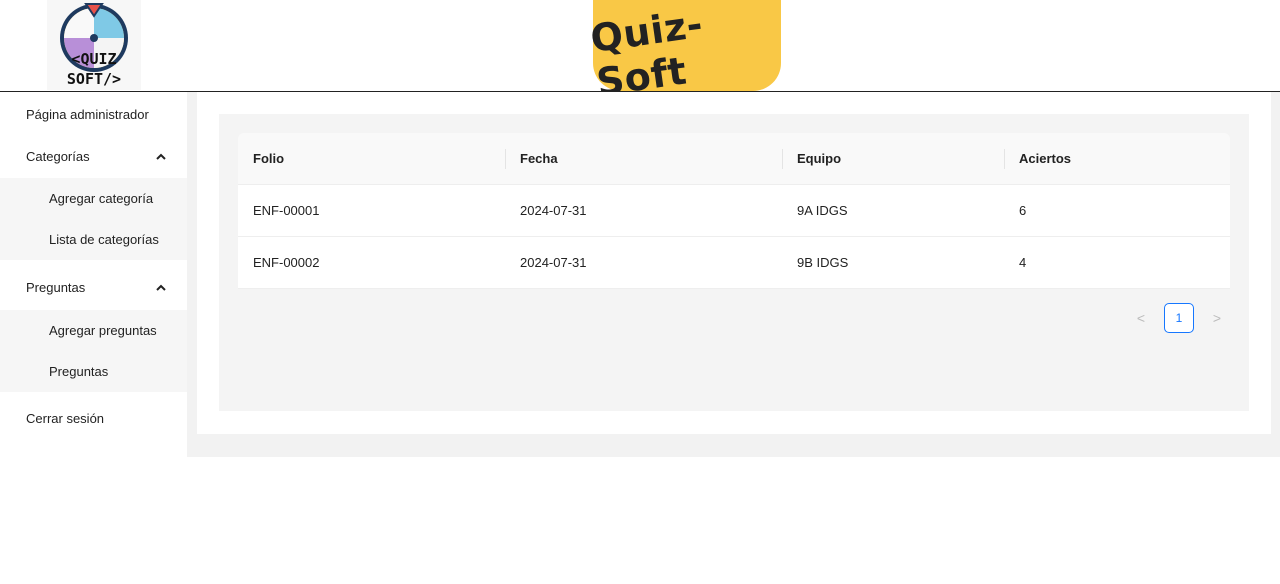 The image size is (1280, 584). I want to click on column-header-folio: Folio, so click(269, 158).